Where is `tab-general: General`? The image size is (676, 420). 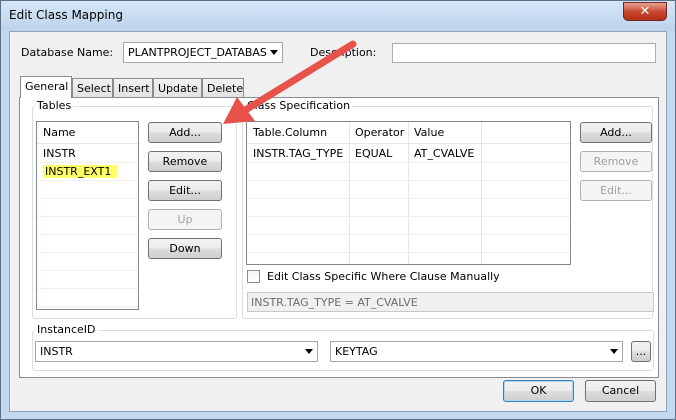
tab-general: General is located at coordinates (46, 87).